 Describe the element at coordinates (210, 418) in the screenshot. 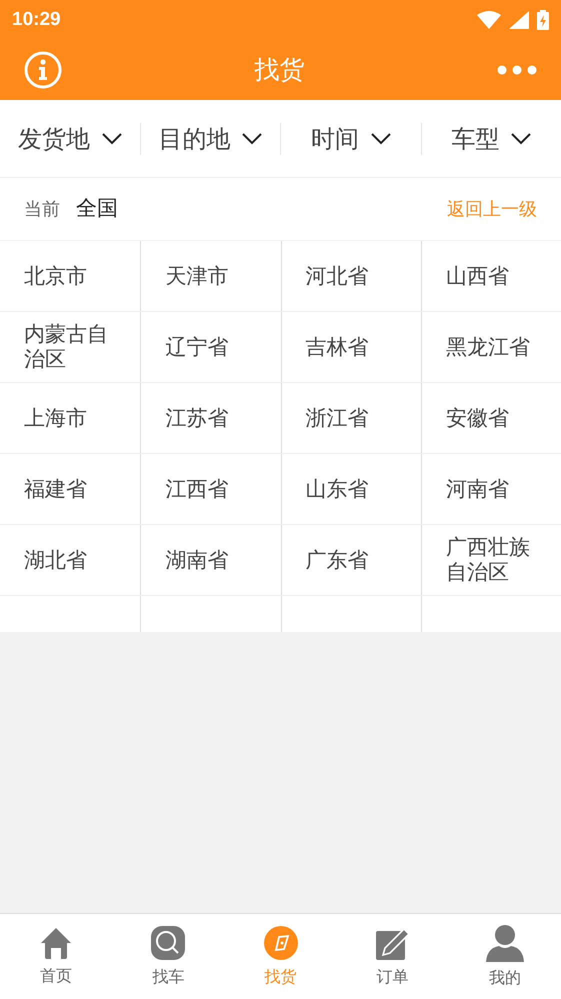

I see `region-cell: 江苏省` at that location.